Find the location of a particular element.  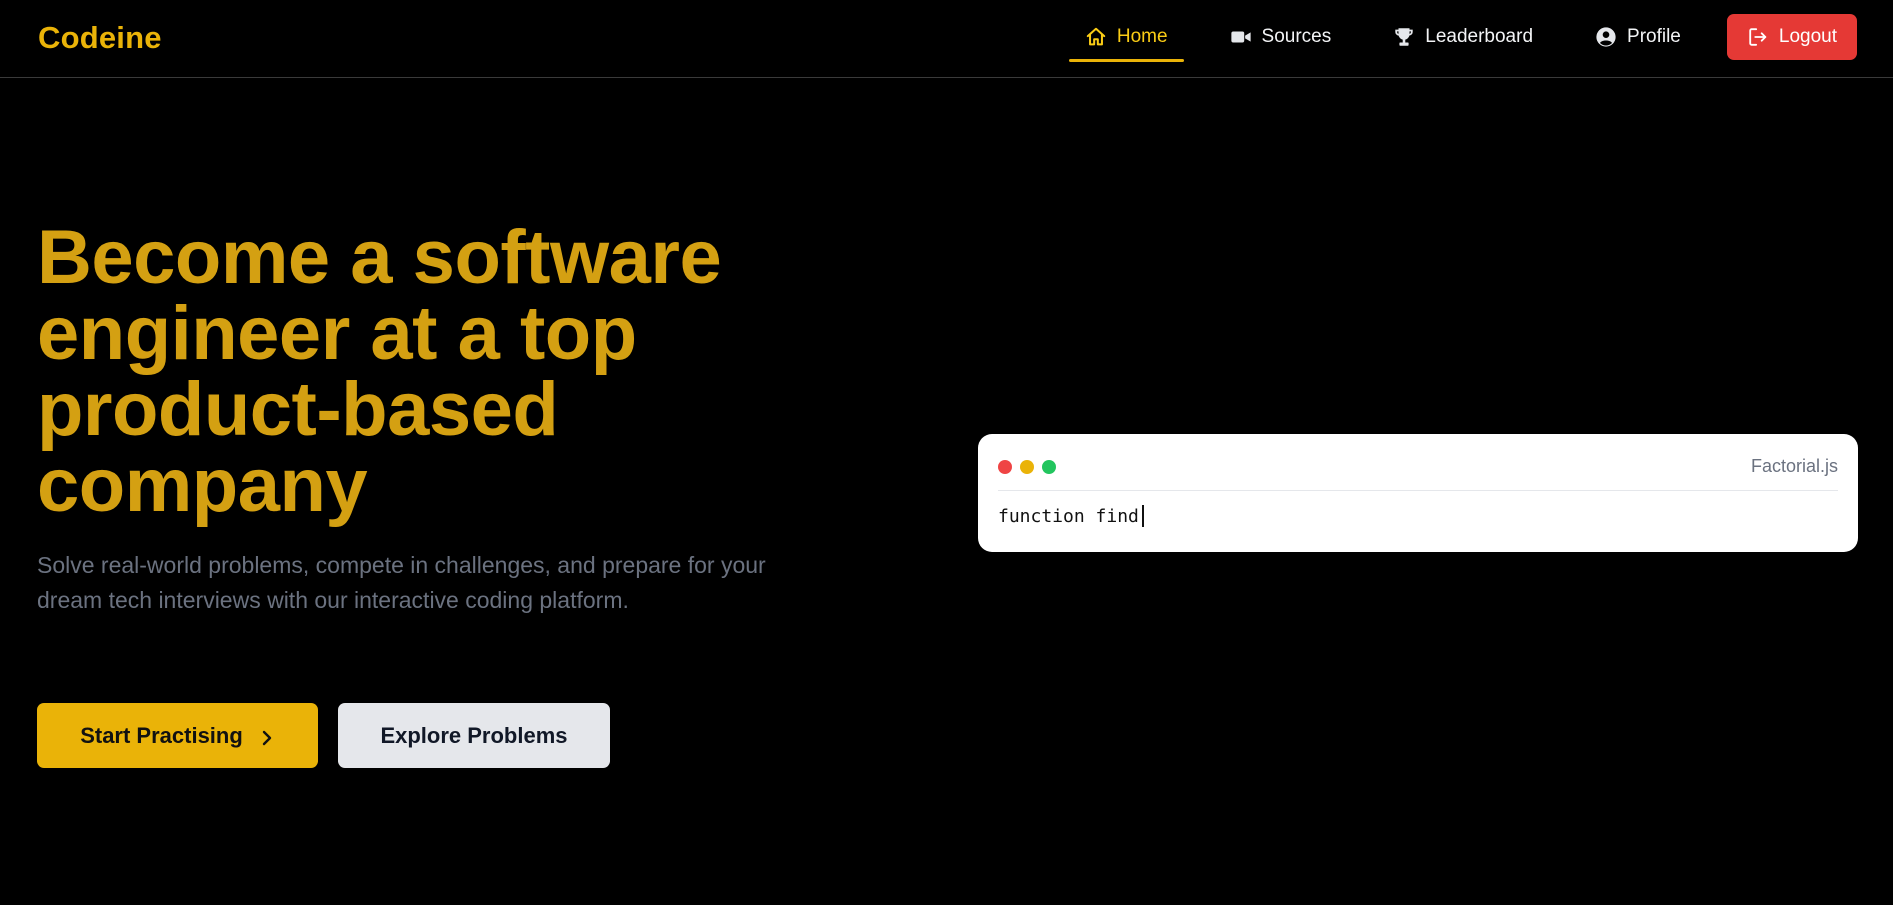

hero-title-line: product-based is located at coordinates (298, 409).